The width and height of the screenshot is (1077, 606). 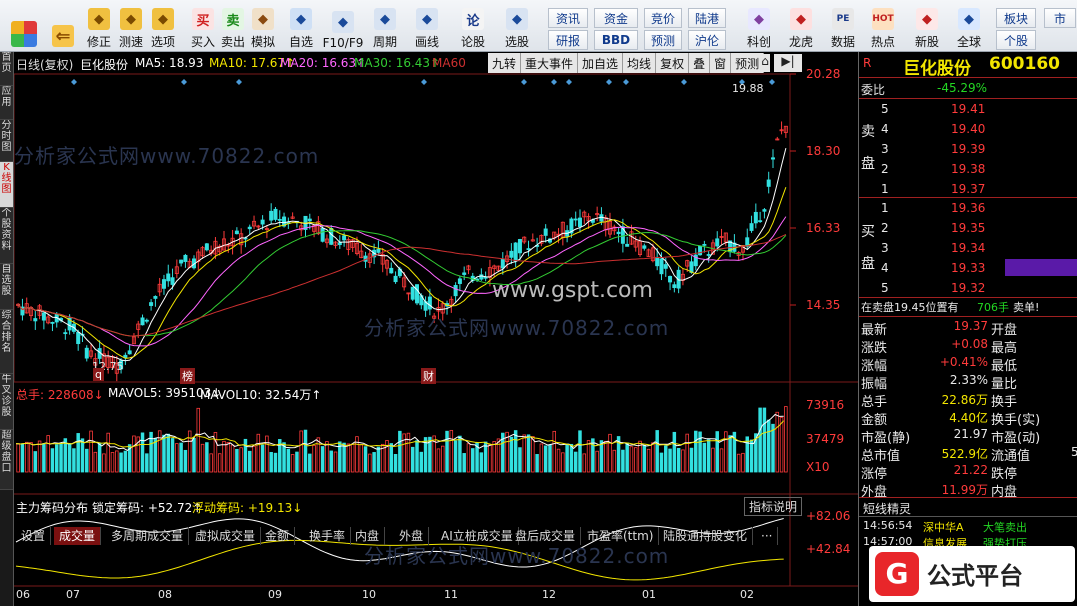 What do you see at coordinates (1060, 18) in the screenshot?
I see `toolbar-link-10: 市` at bounding box center [1060, 18].